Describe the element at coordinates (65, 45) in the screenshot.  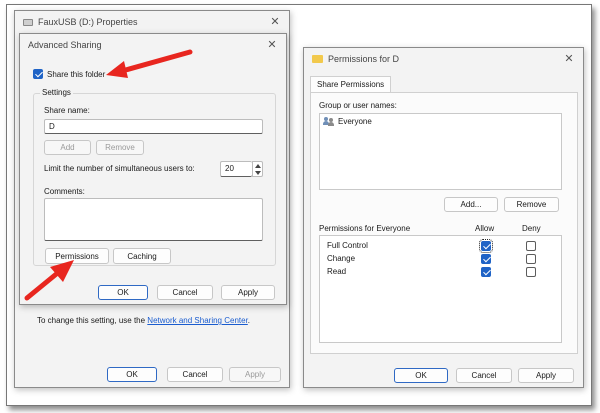
I see `advanced-sharing-title: Advanced Sharing` at that location.